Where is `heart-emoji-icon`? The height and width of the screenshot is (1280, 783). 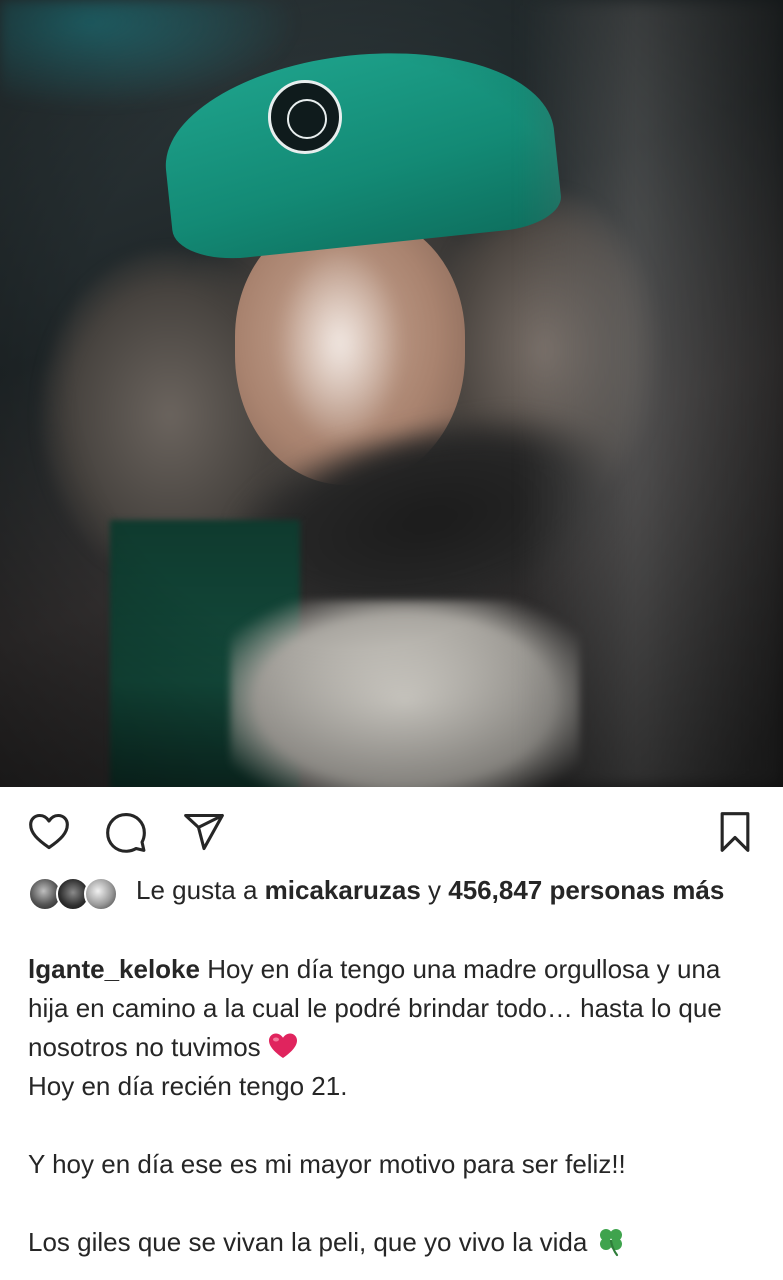 heart-emoji-icon is located at coordinates (282, 1045).